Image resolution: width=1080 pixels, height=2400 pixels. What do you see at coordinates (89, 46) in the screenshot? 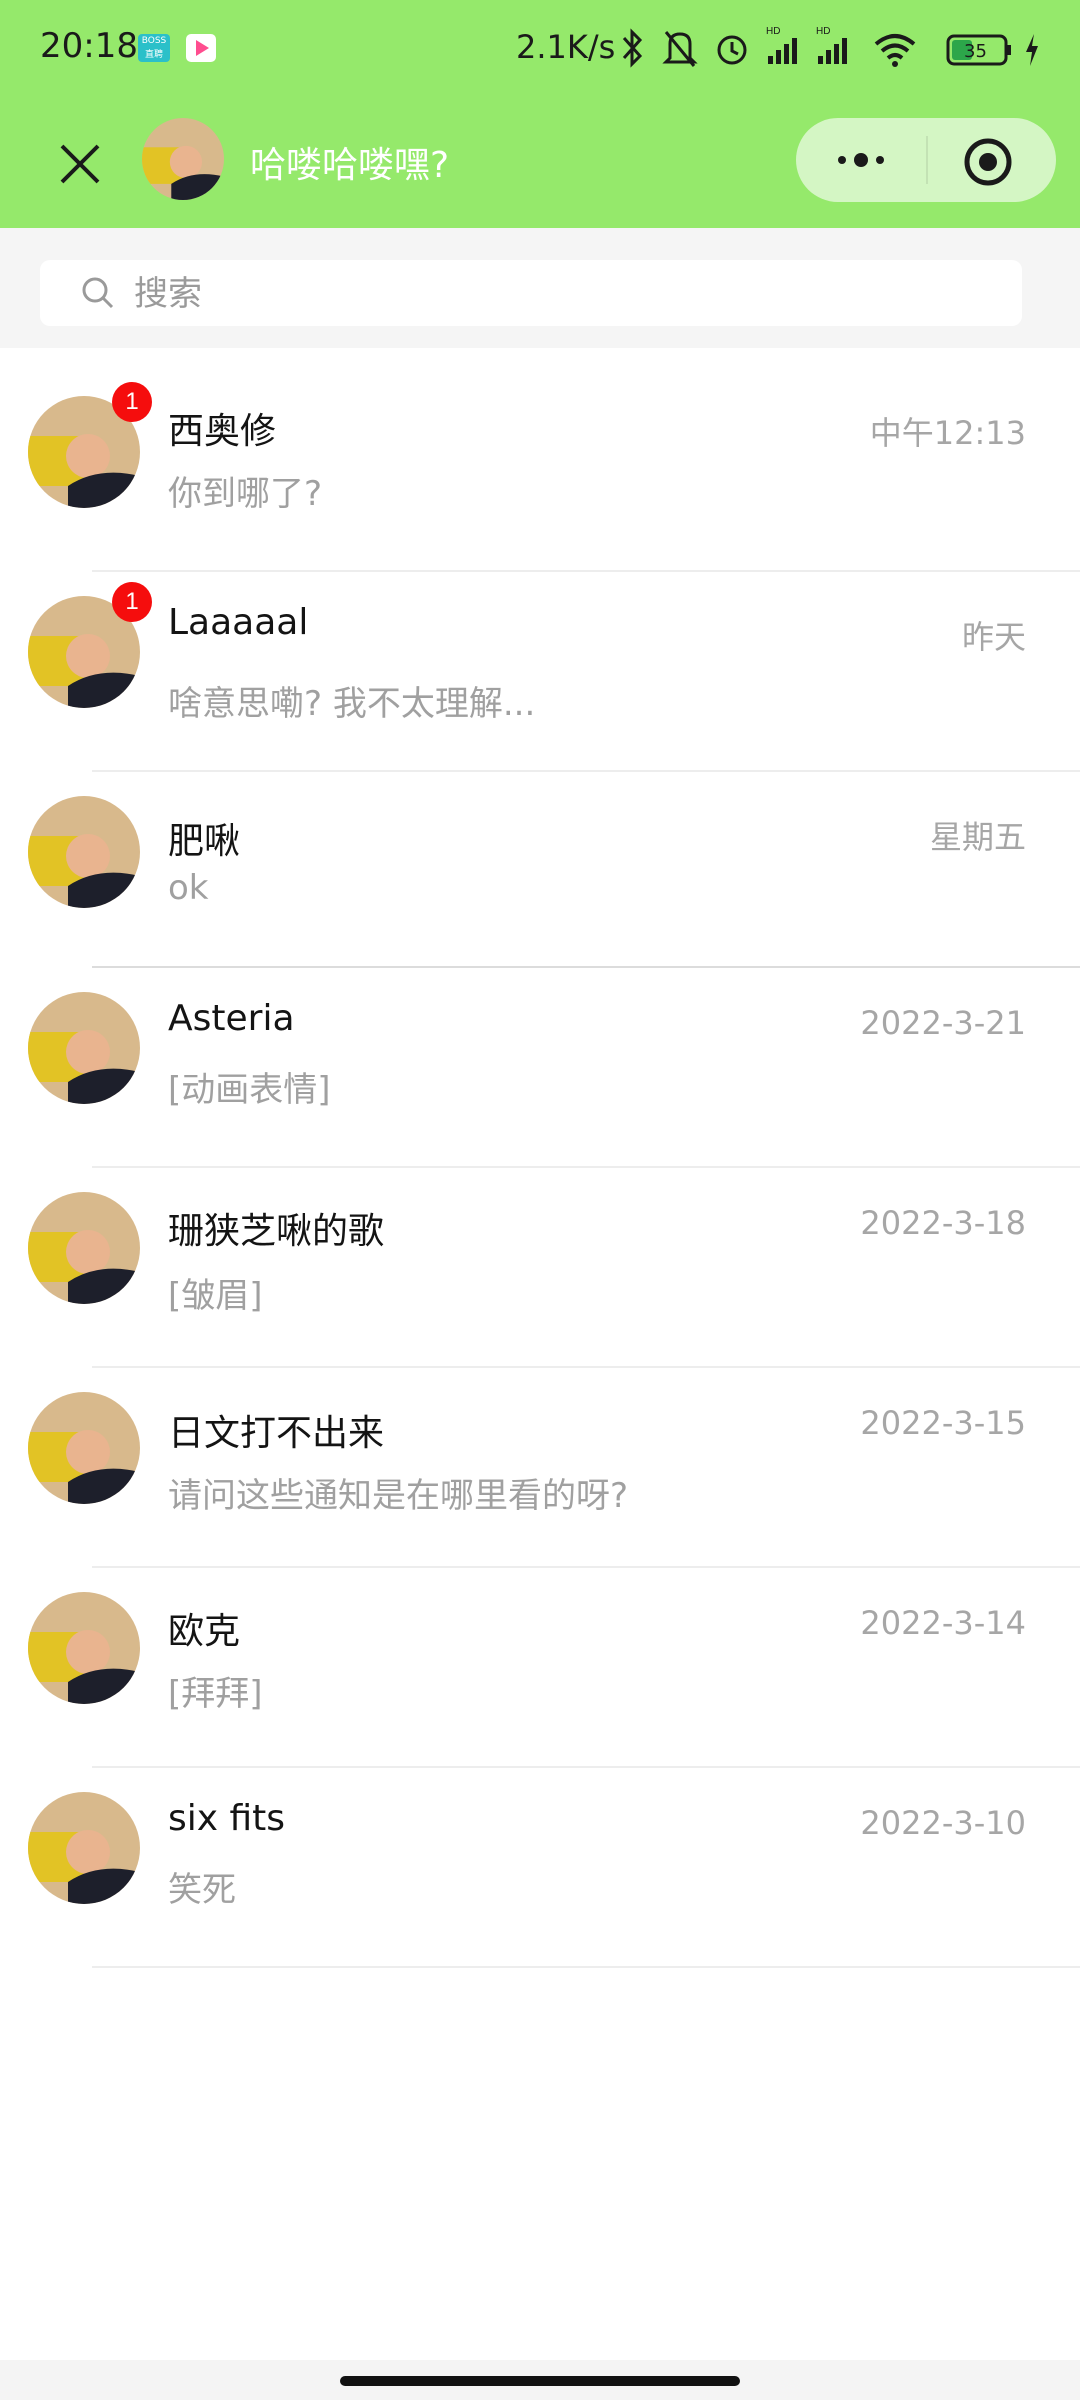
I see `status-time: 20:18` at bounding box center [89, 46].